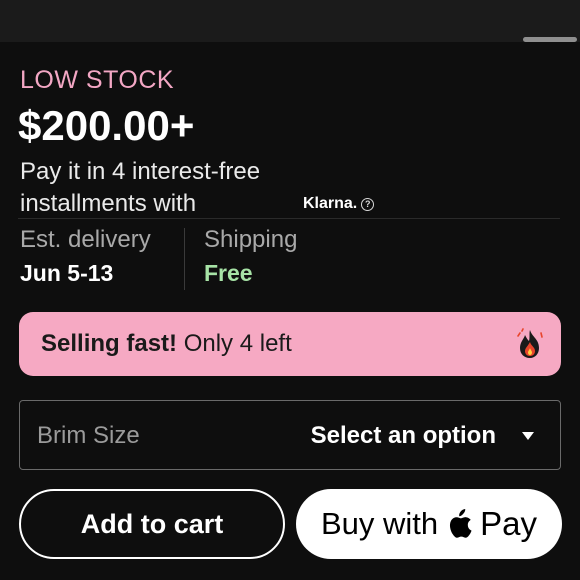 This screenshot has height=580, width=580. Describe the element at coordinates (368, 204) in the screenshot. I see `help-icon: ?` at that location.